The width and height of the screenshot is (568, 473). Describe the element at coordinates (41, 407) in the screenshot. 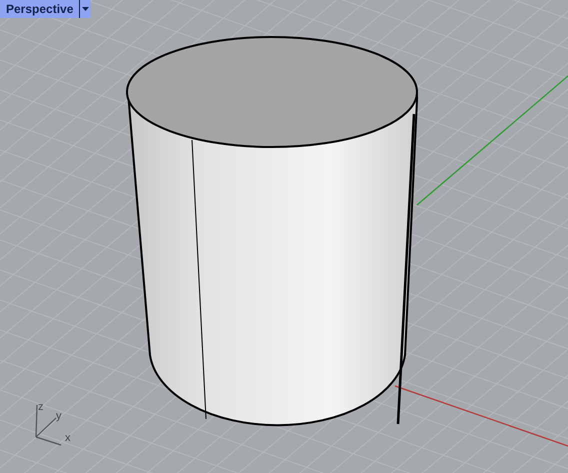

I see `axis-label: z` at that location.